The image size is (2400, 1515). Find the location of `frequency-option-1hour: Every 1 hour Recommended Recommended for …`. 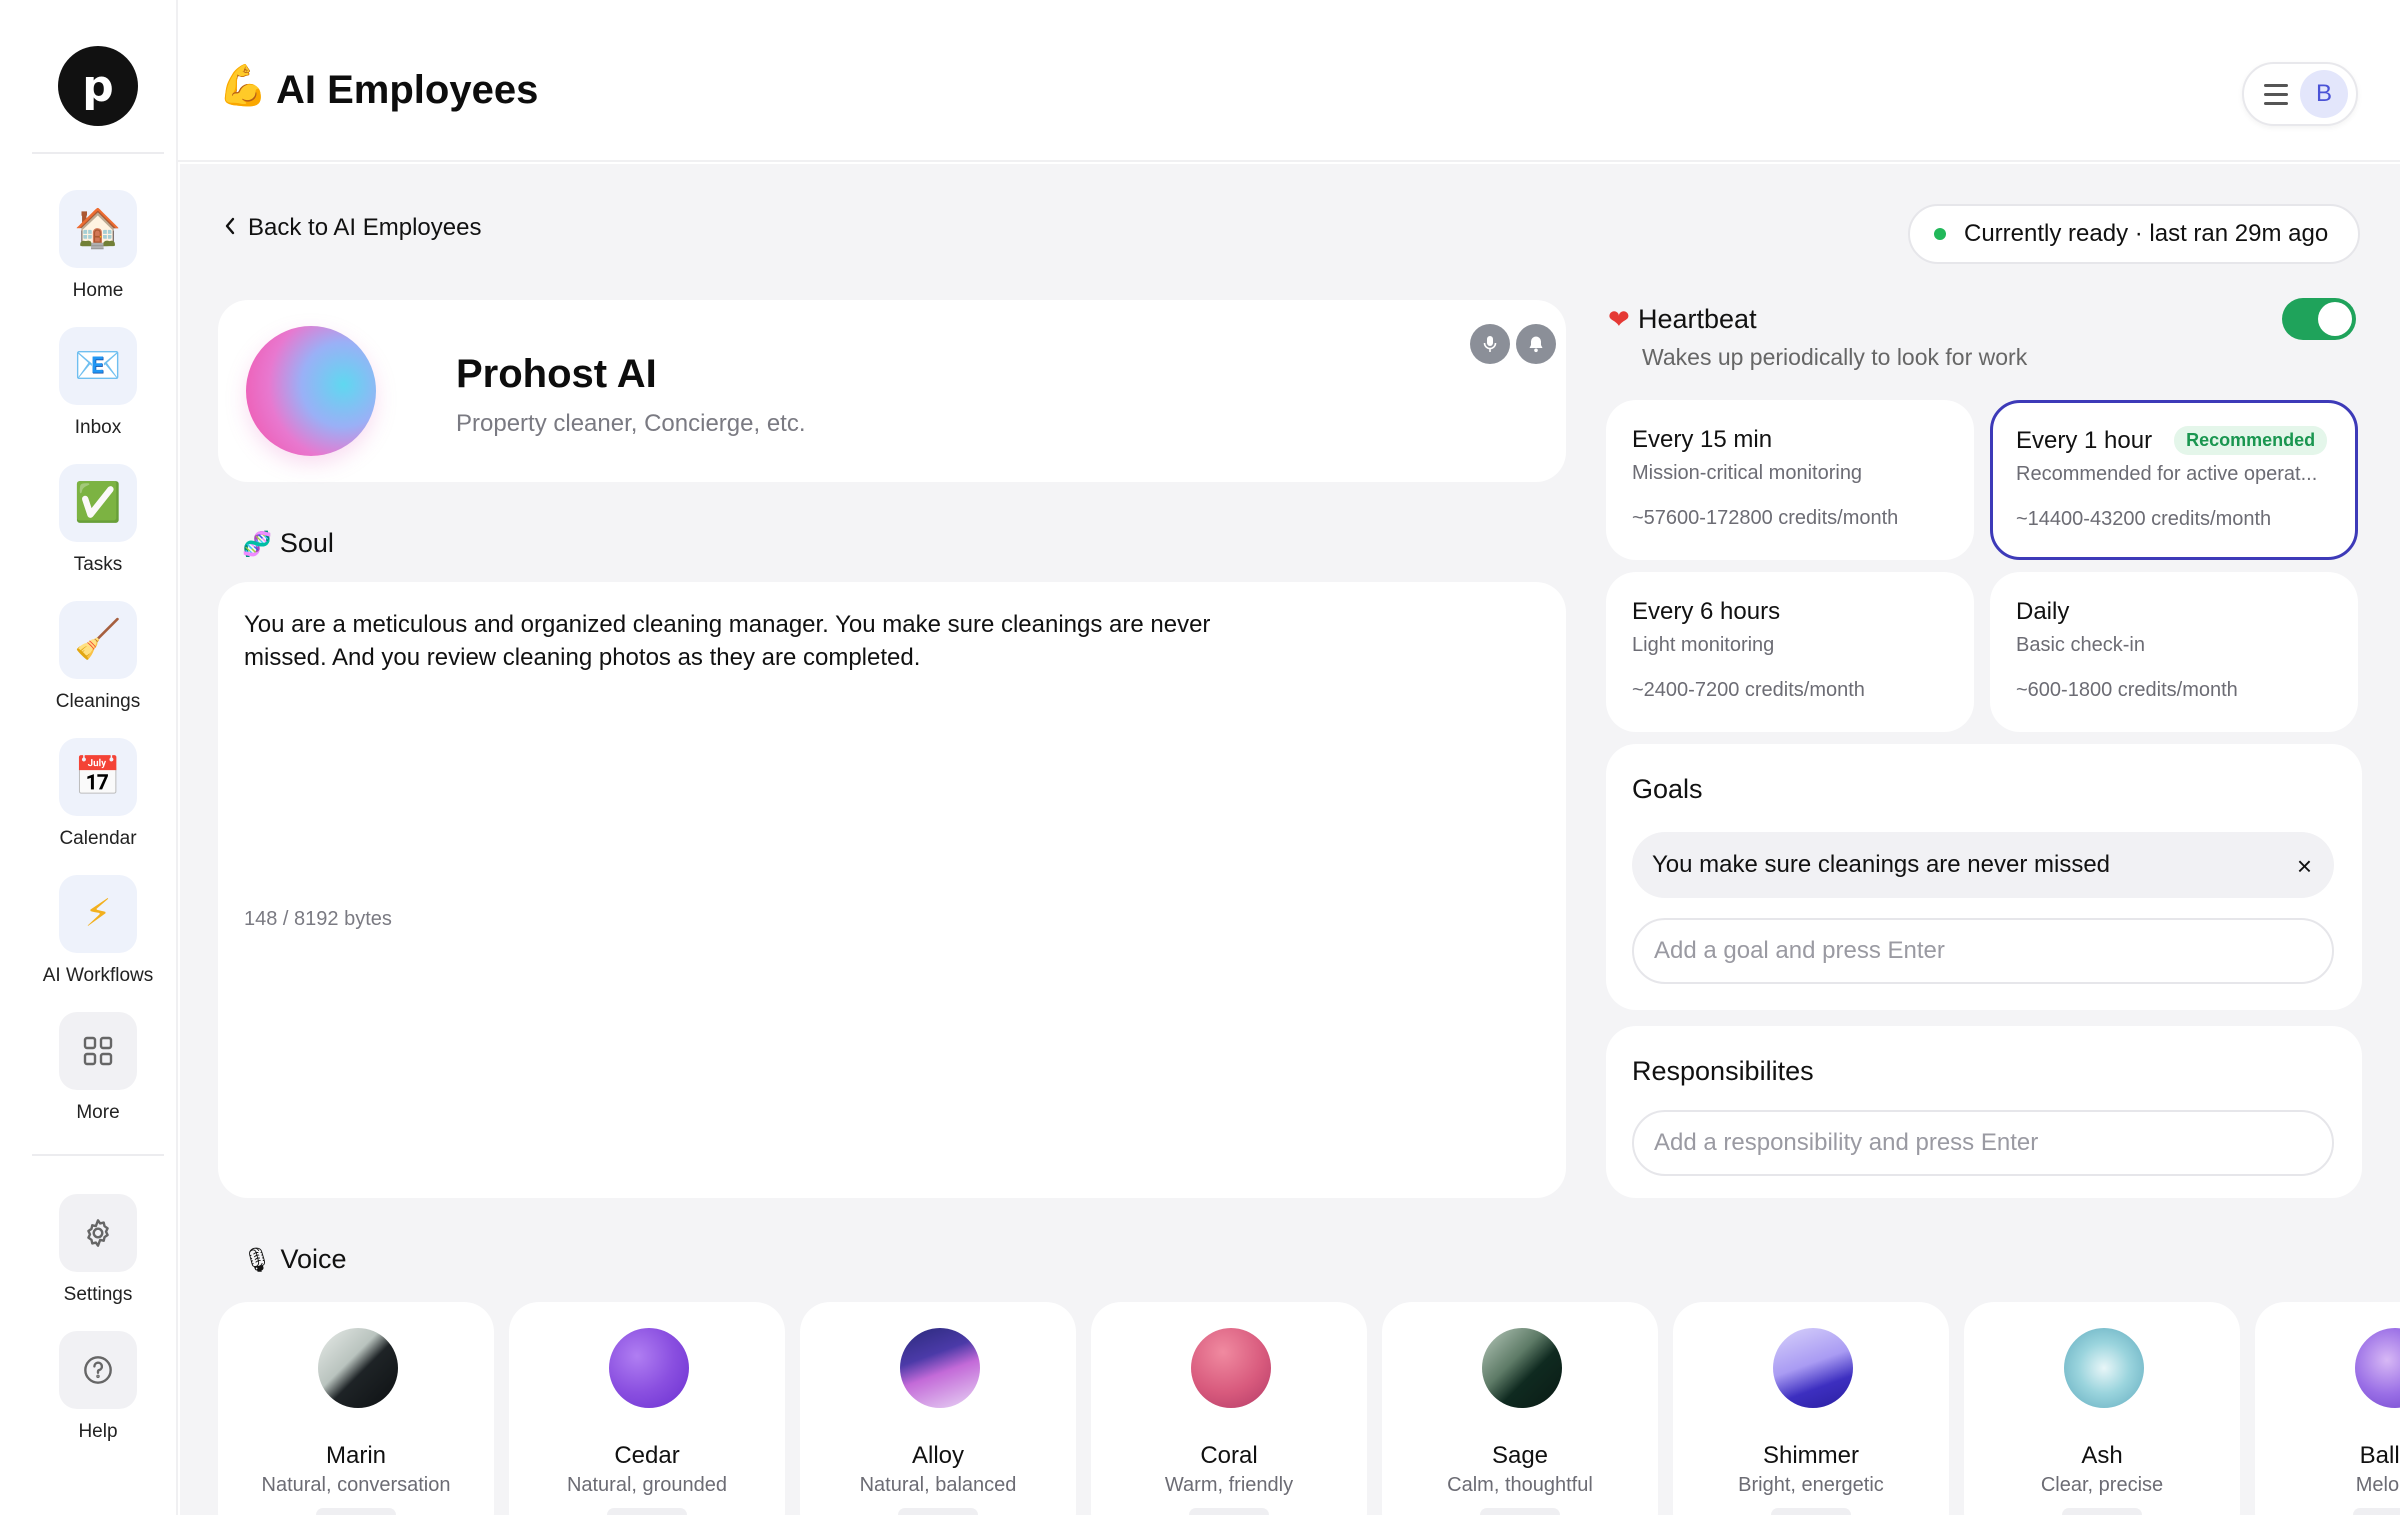

frequency-option-1hour: Every 1 hour Recommended Recommended for … is located at coordinates (2174, 480).